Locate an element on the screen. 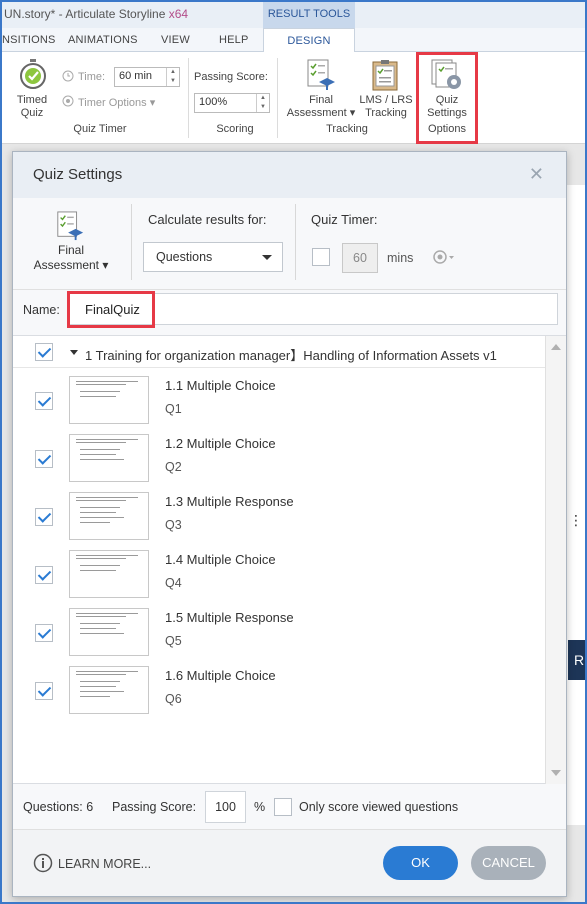 This screenshot has width=587, height=904. lms-tracking-icon is located at coordinates (386, 76).